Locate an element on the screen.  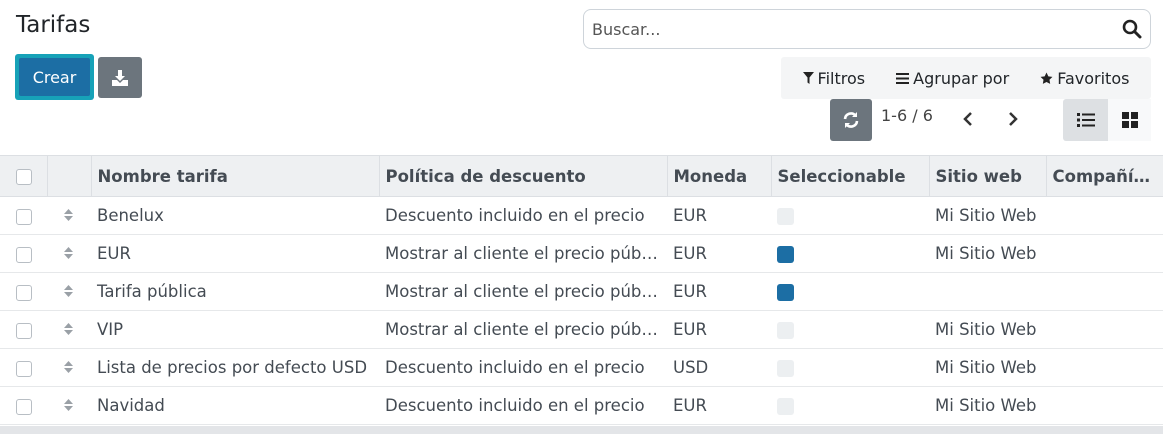
refresh-icon is located at coordinates (851, 120).